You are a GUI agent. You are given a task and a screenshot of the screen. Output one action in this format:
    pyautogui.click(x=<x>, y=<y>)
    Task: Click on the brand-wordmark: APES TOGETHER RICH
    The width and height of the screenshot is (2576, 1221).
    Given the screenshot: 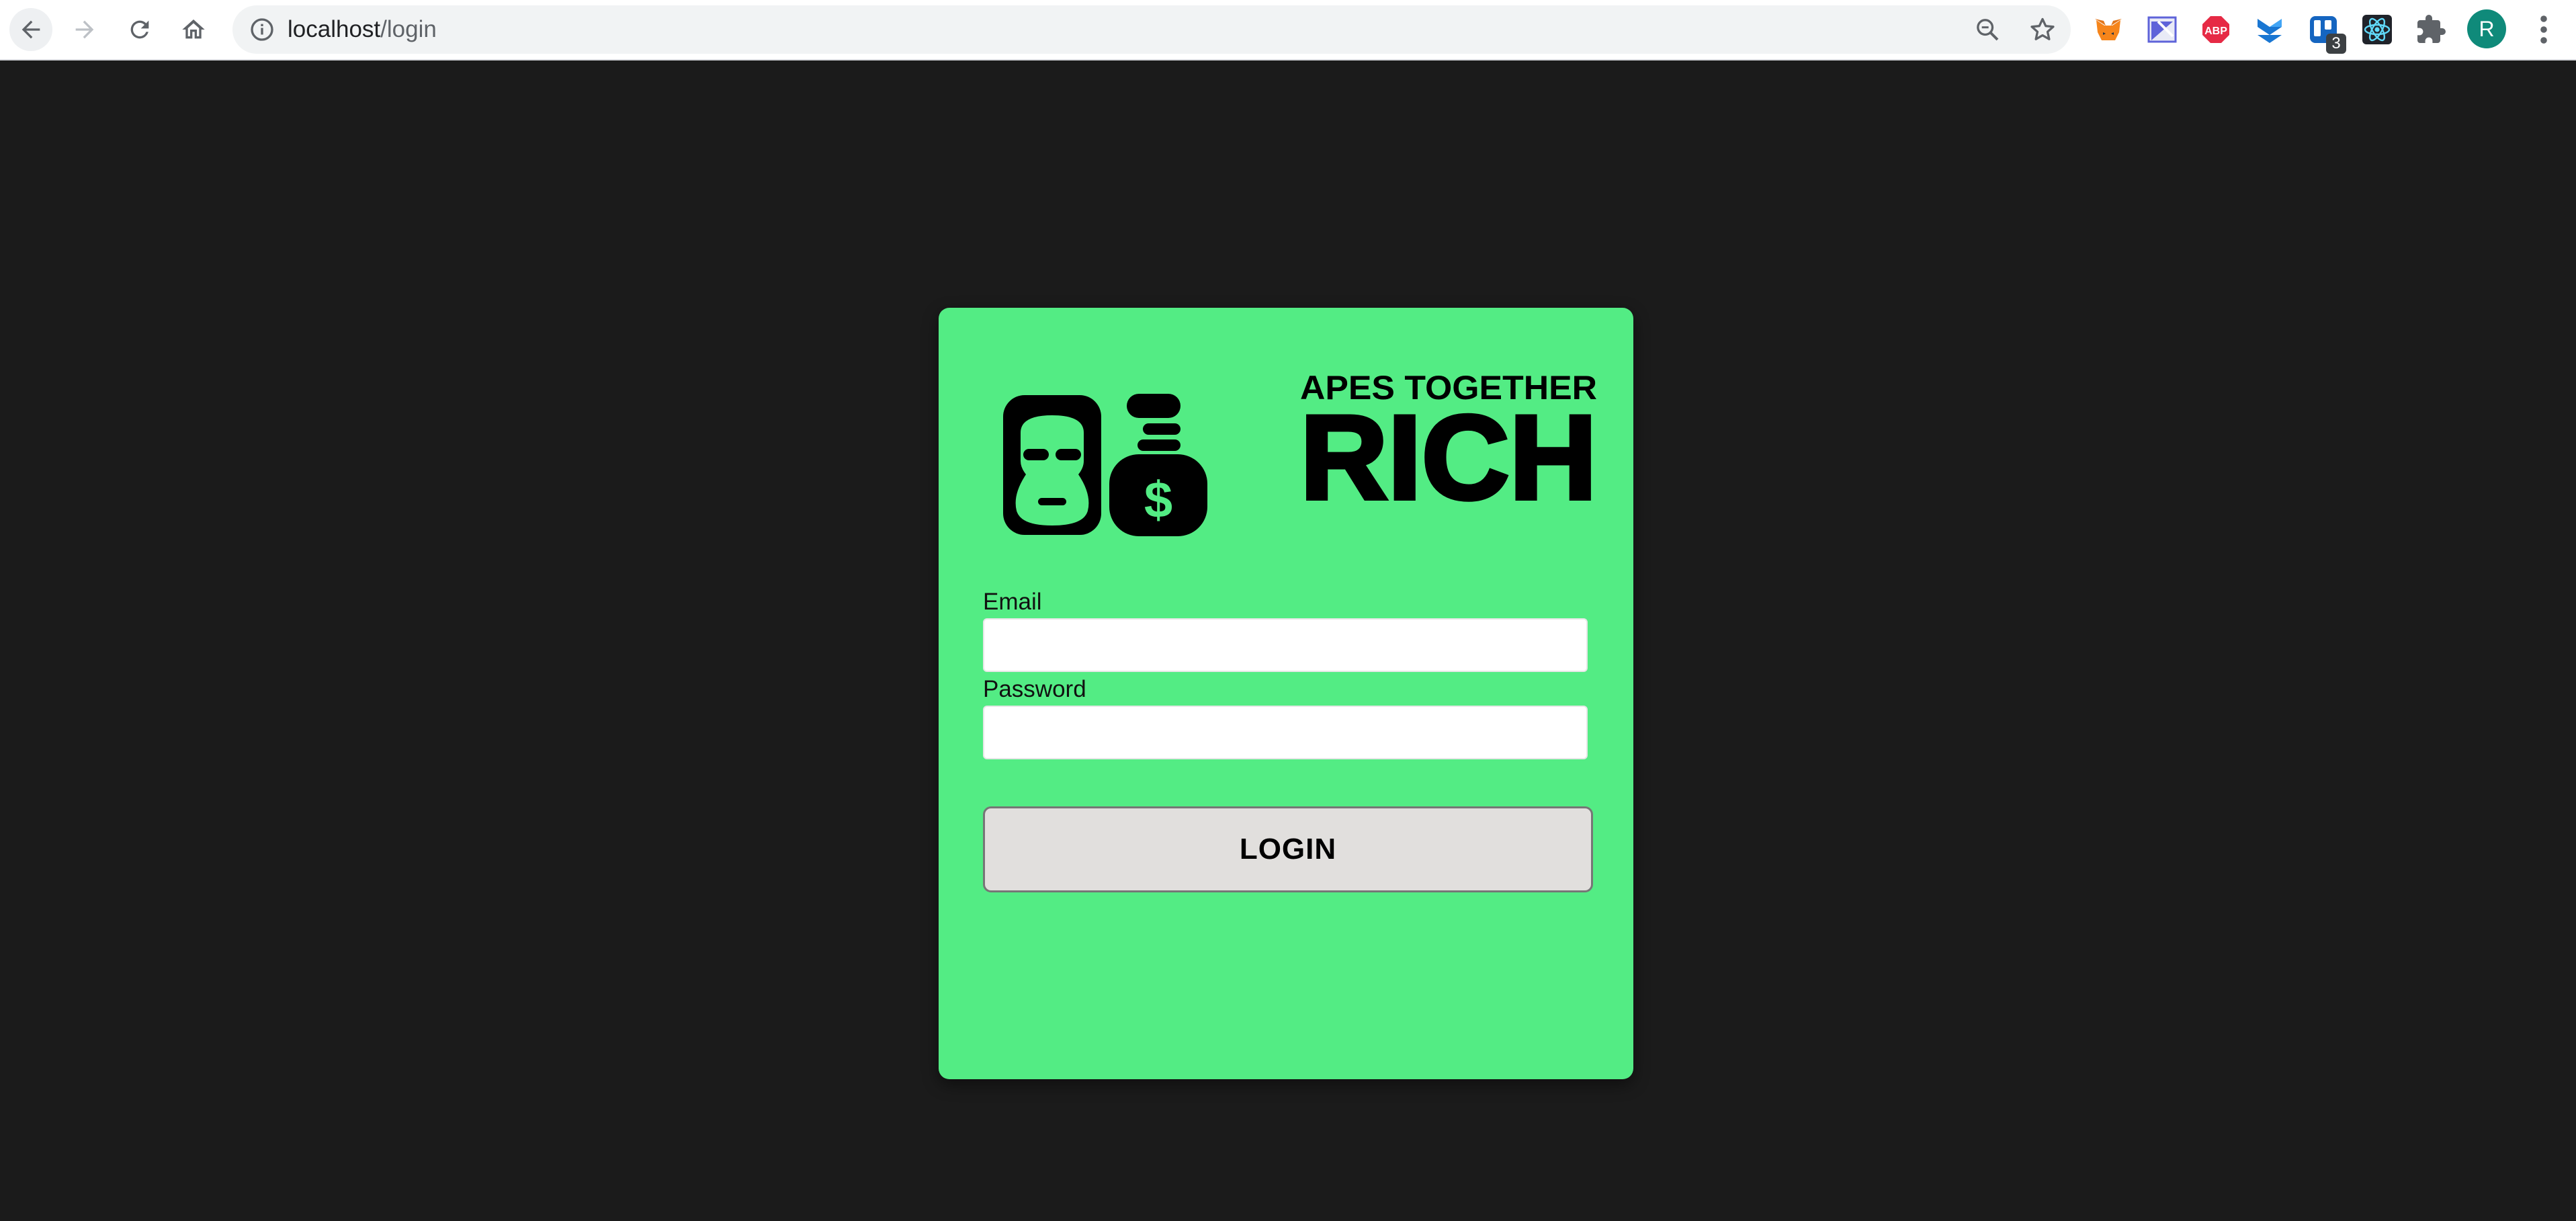 What is the action you would take?
    pyautogui.click(x=1448, y=455)
    